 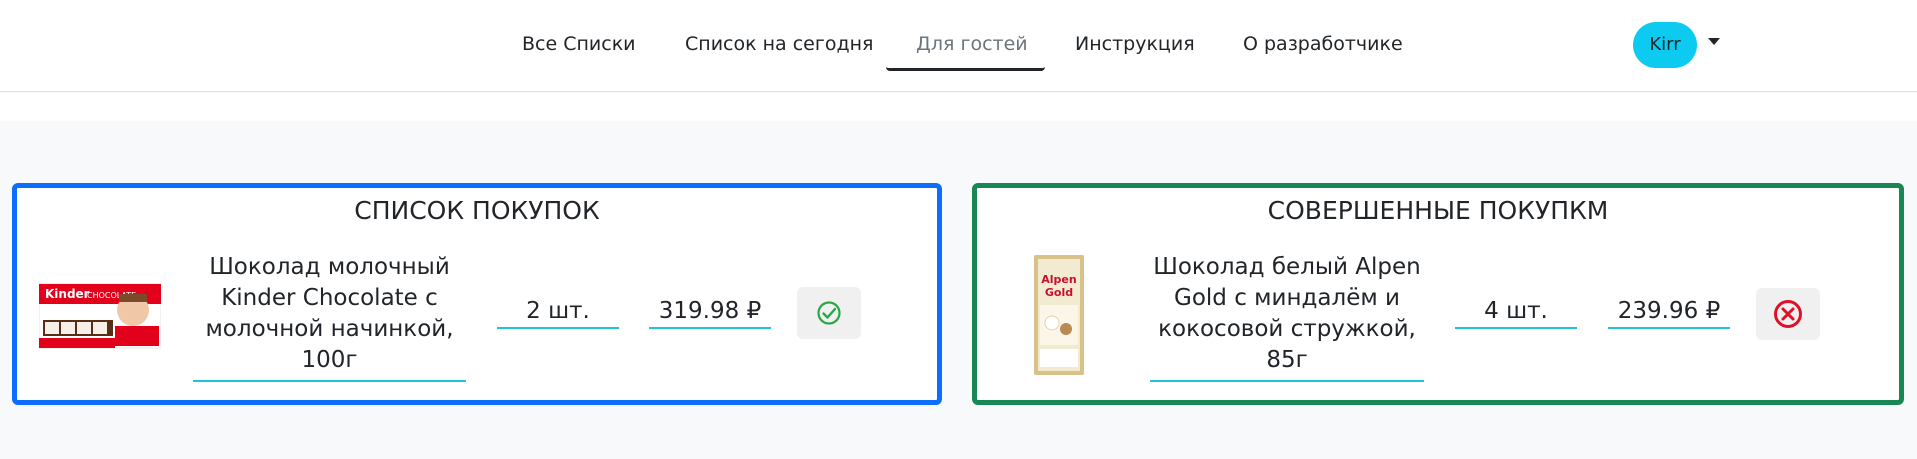 What do you see at coordinates (477, 210) in the screenshot?
I see `panel-title: СПИСОК ПОКУПОК` at bounding box center [477, 210].